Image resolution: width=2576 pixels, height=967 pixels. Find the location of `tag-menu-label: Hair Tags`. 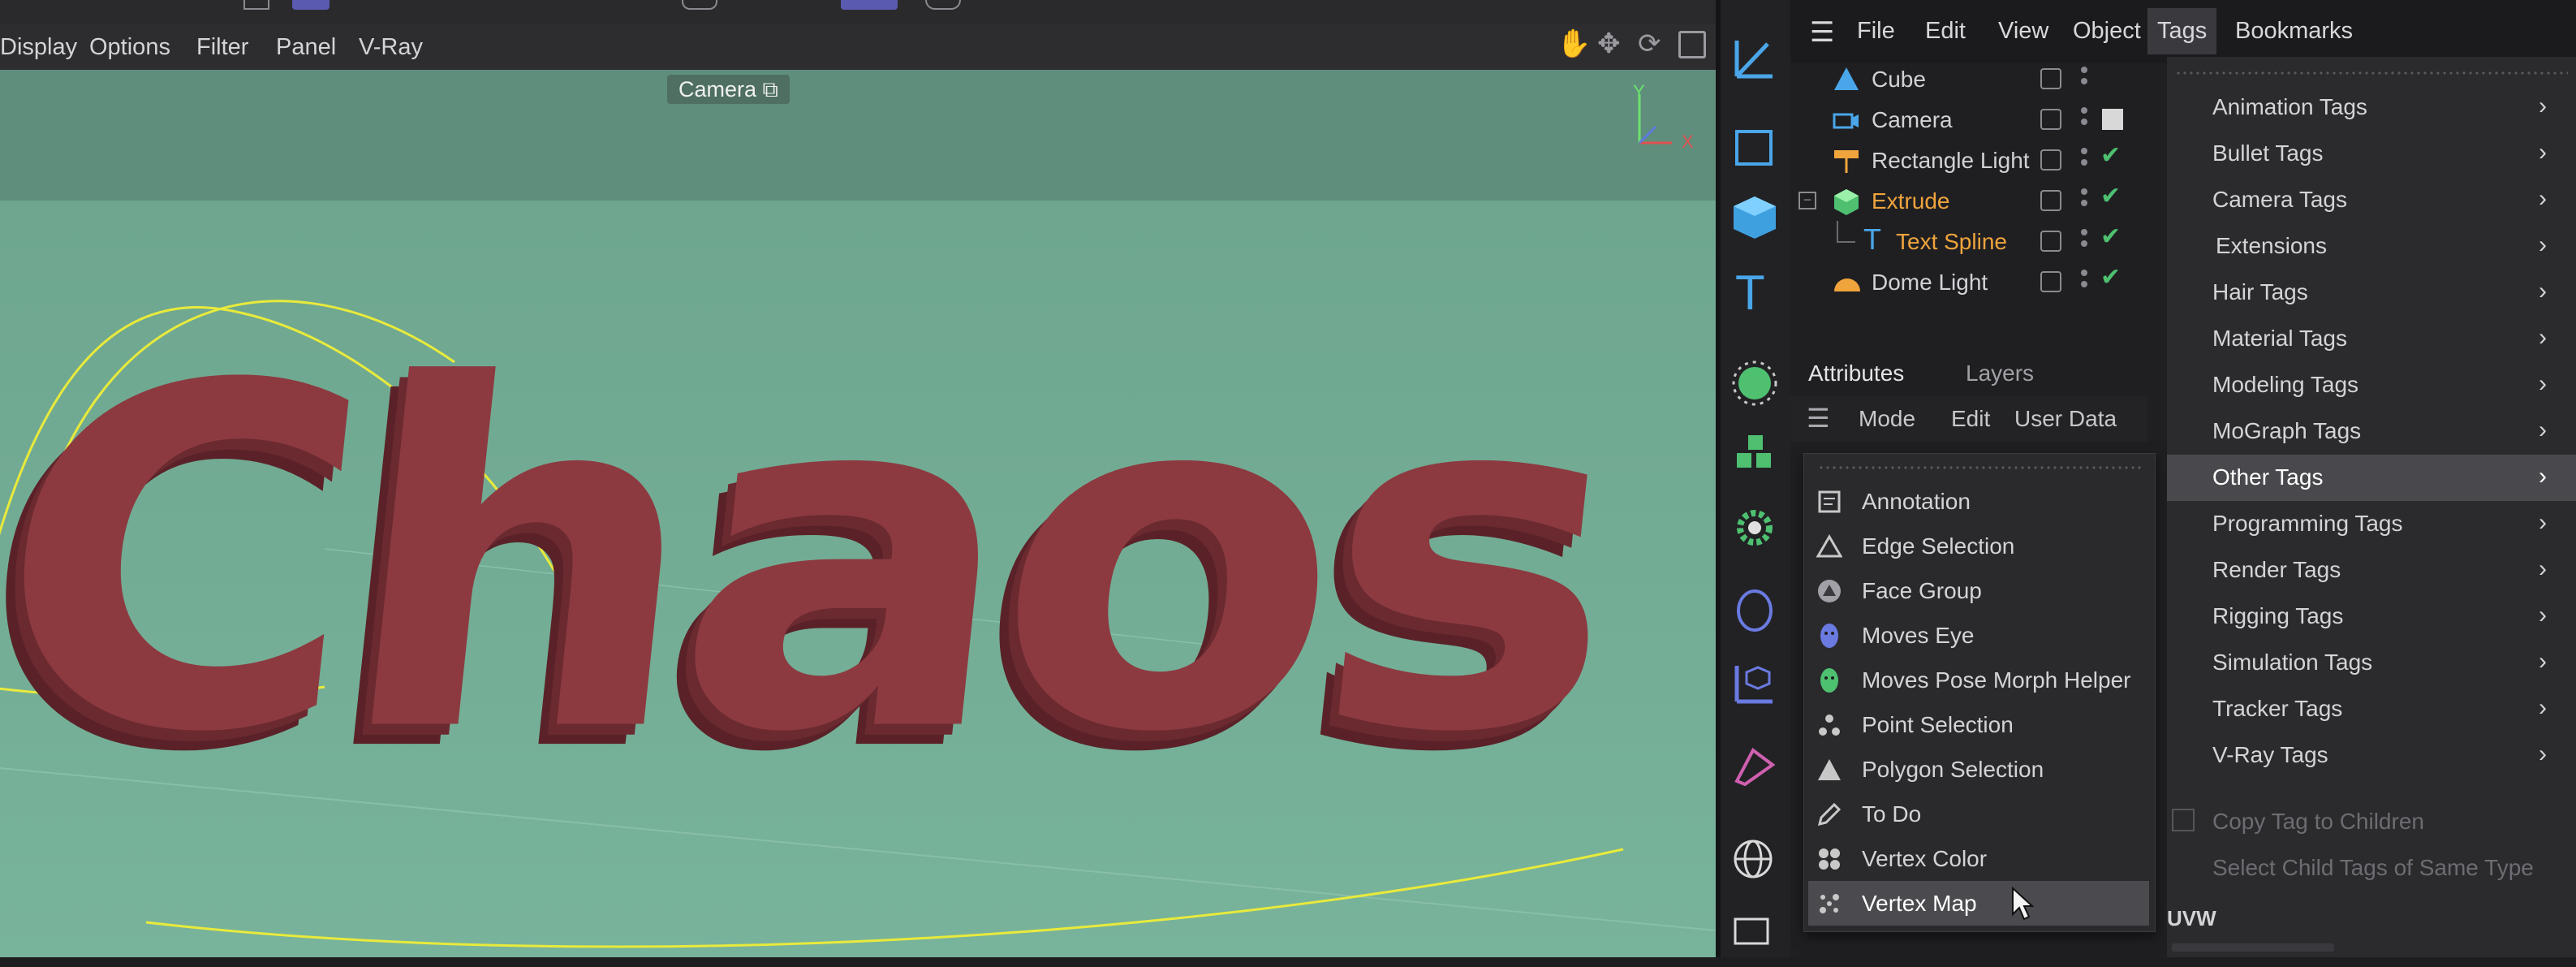

tag-menu-label: Hair Tags is located at coordinates (2260, 291).